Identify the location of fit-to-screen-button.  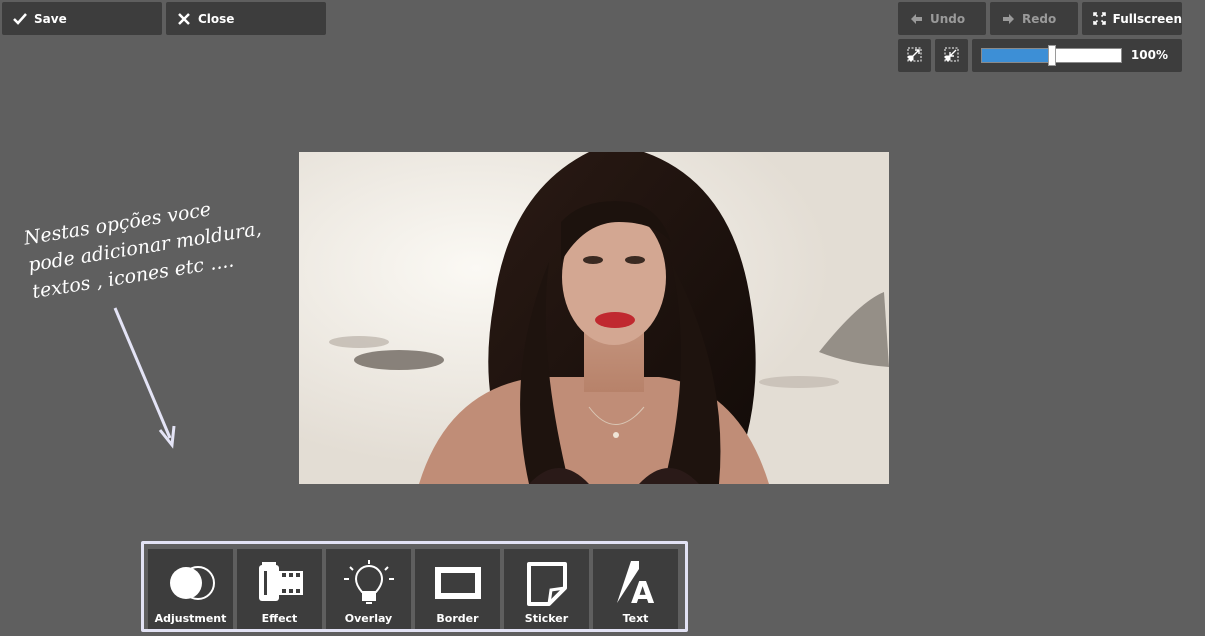
(914, 55).